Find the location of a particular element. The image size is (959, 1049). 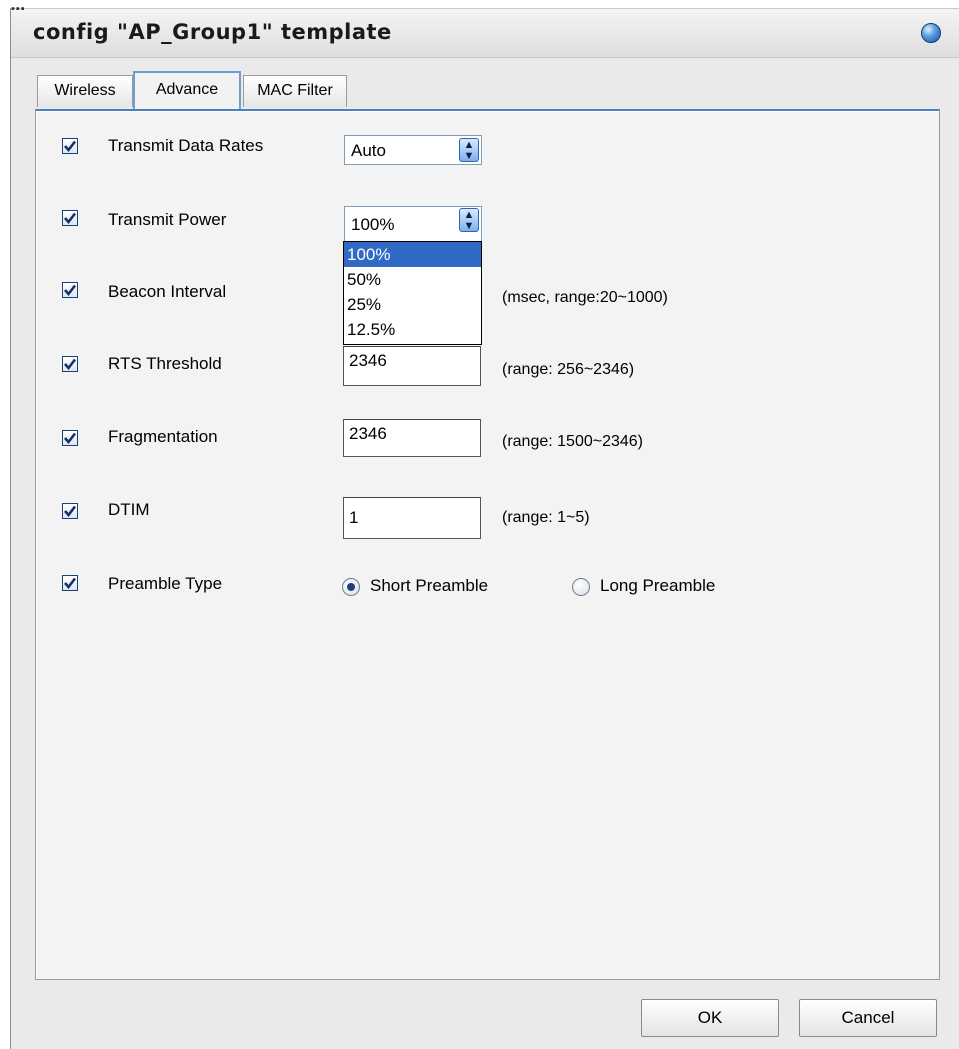

rts-threshold-hint: (range: 256~2346) is located at coordinates (568, 369).